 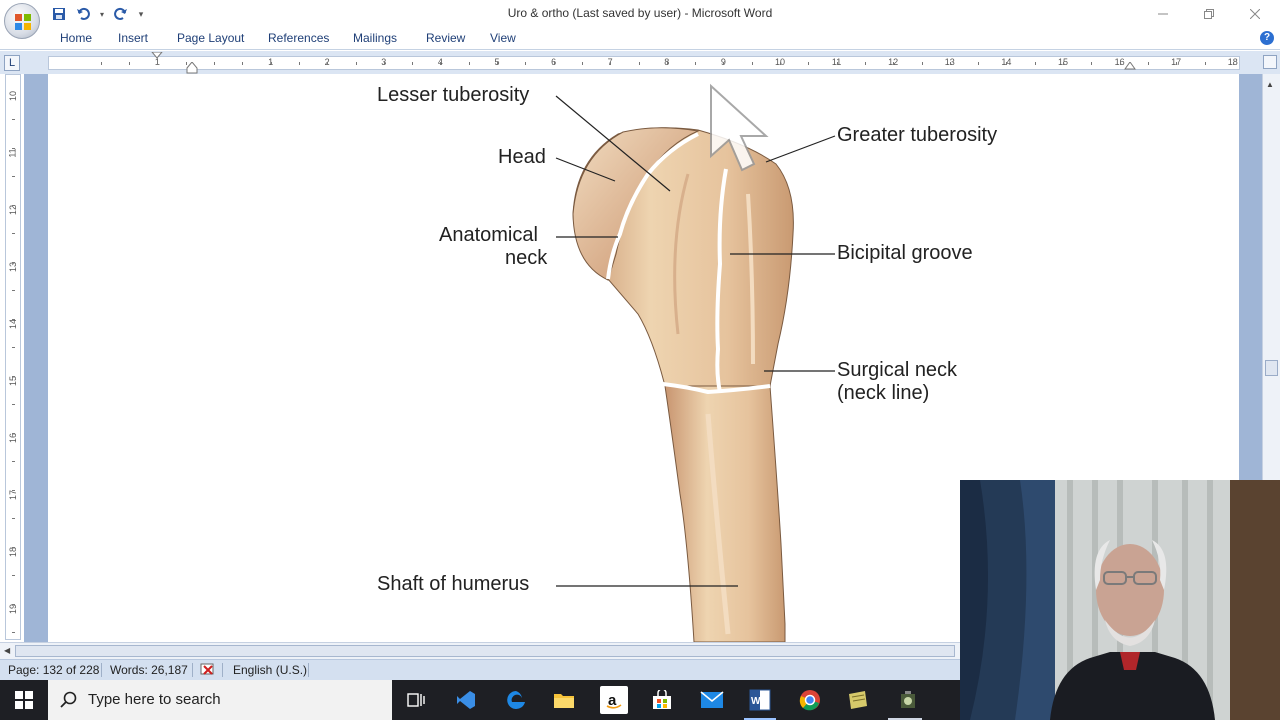 I want to click on visual-studio-icon, so click(x=466, y=700).